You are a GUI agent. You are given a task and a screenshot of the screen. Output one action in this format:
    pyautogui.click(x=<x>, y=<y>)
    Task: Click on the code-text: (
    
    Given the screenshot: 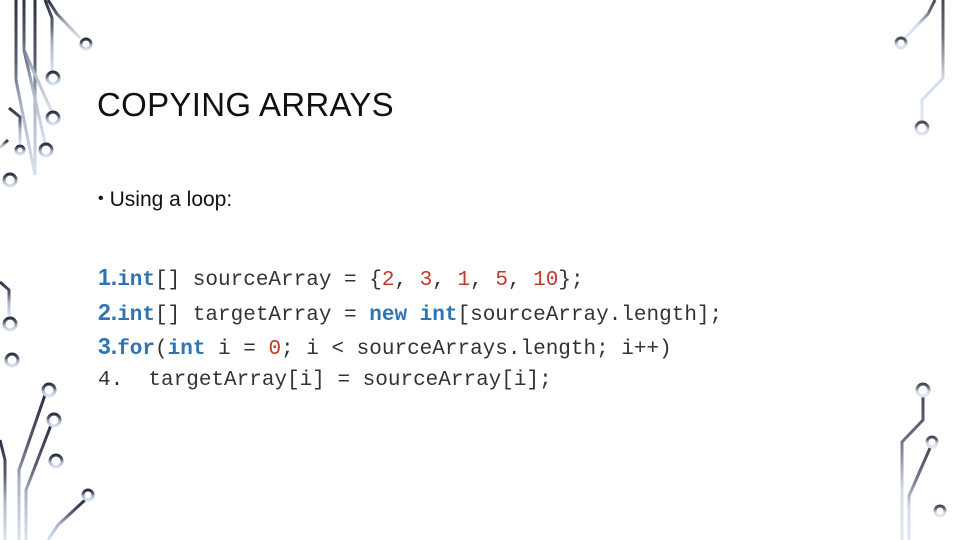 What is the action you would take?
    pyautogui.click(x=161, y=350)
    